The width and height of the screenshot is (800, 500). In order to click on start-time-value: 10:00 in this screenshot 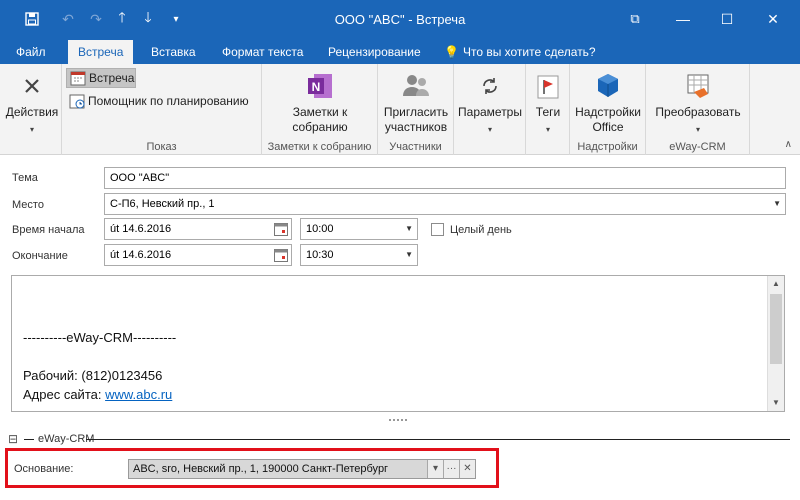, I will do `click(320, 229)`.